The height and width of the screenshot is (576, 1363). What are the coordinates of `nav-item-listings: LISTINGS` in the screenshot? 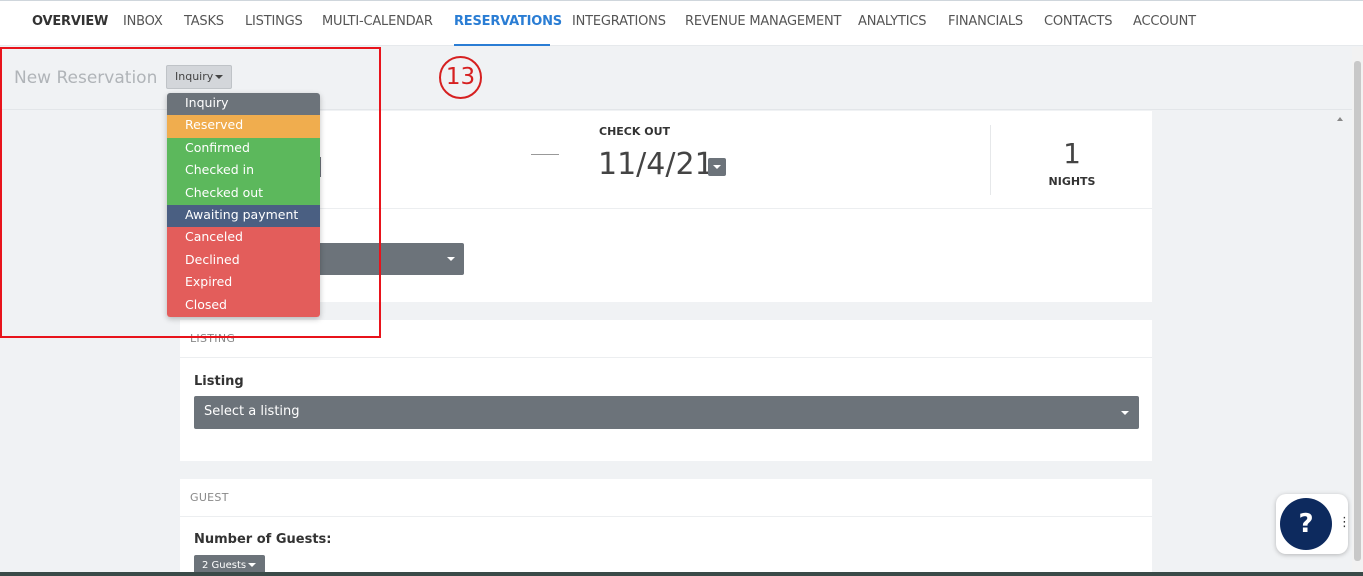 It's located at (274, 21).